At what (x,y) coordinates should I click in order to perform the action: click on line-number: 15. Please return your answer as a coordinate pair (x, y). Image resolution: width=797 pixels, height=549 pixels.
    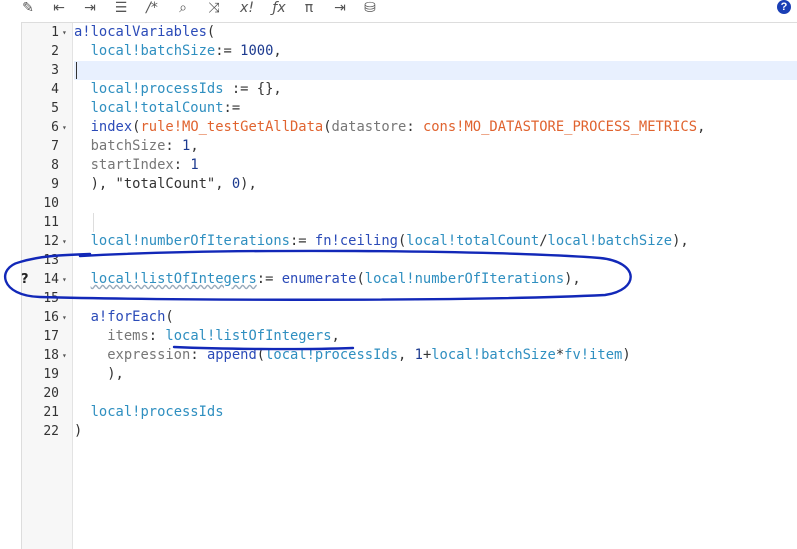
    Looking at the image, I should click on (51, 298).